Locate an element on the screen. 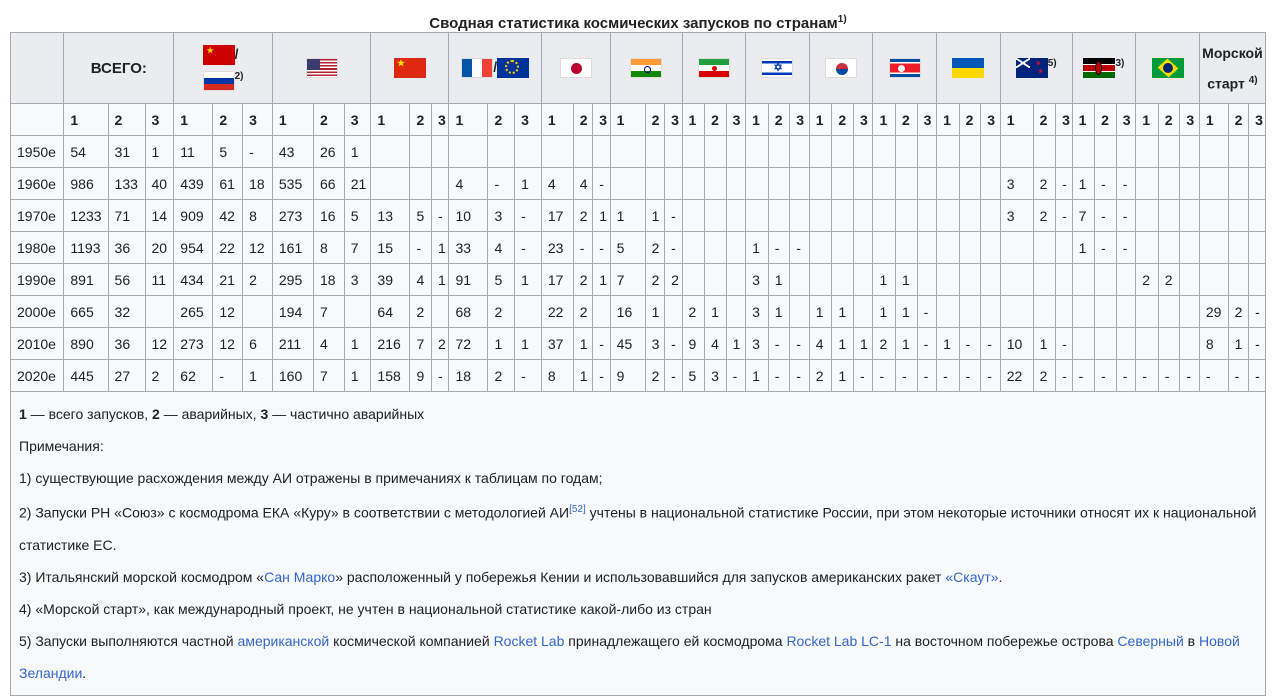 This screenshot has height=696, width=1280. note-5-text-a: 5) Запуски выполняются частной is located at coordinates (128, 640).